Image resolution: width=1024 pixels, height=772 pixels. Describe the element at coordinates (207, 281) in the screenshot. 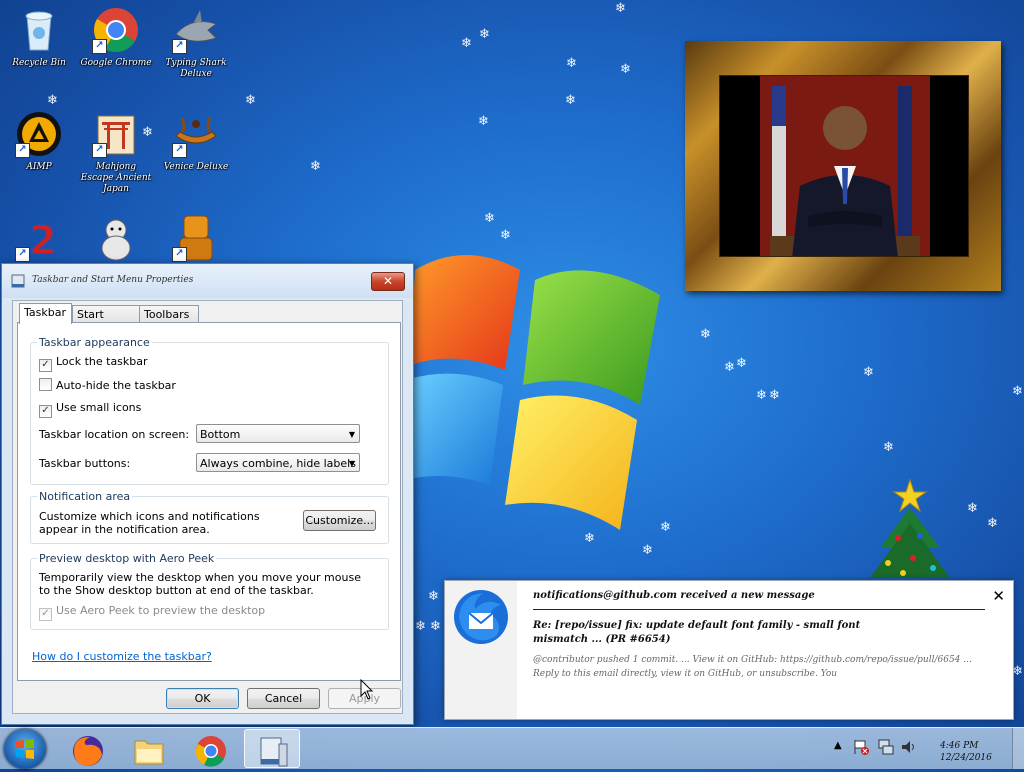

I see `dialog-titlebar: Taskbar and Start Menu Properties ✕` at that location.